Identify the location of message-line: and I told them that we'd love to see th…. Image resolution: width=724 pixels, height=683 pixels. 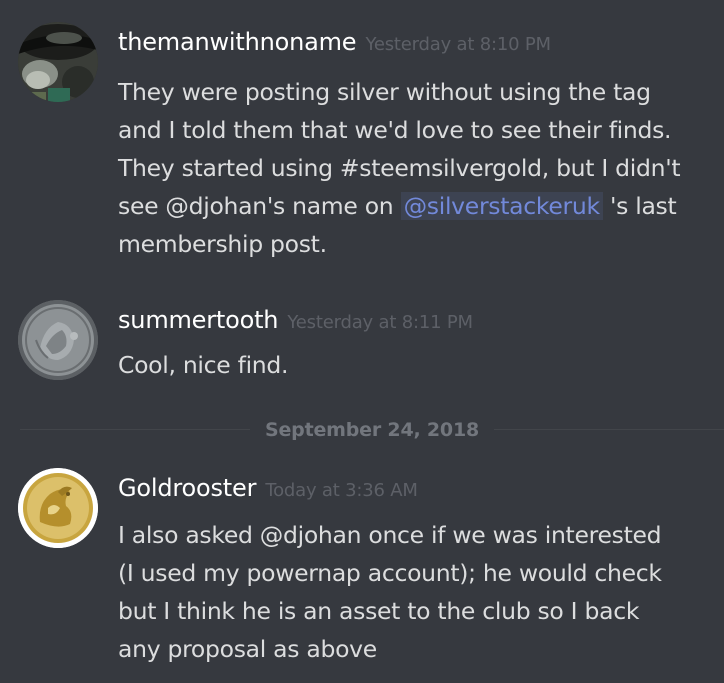
(395, 130).